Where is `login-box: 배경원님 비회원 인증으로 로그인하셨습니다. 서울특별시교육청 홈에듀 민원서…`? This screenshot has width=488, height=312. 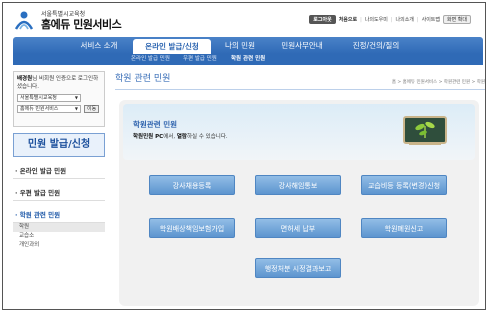
login-box: 배경원님 비회원 인증으로 로그인하셨습니다. 서울특별시교육청 홈에듀 민원서… is located at coordinates (59, 99).